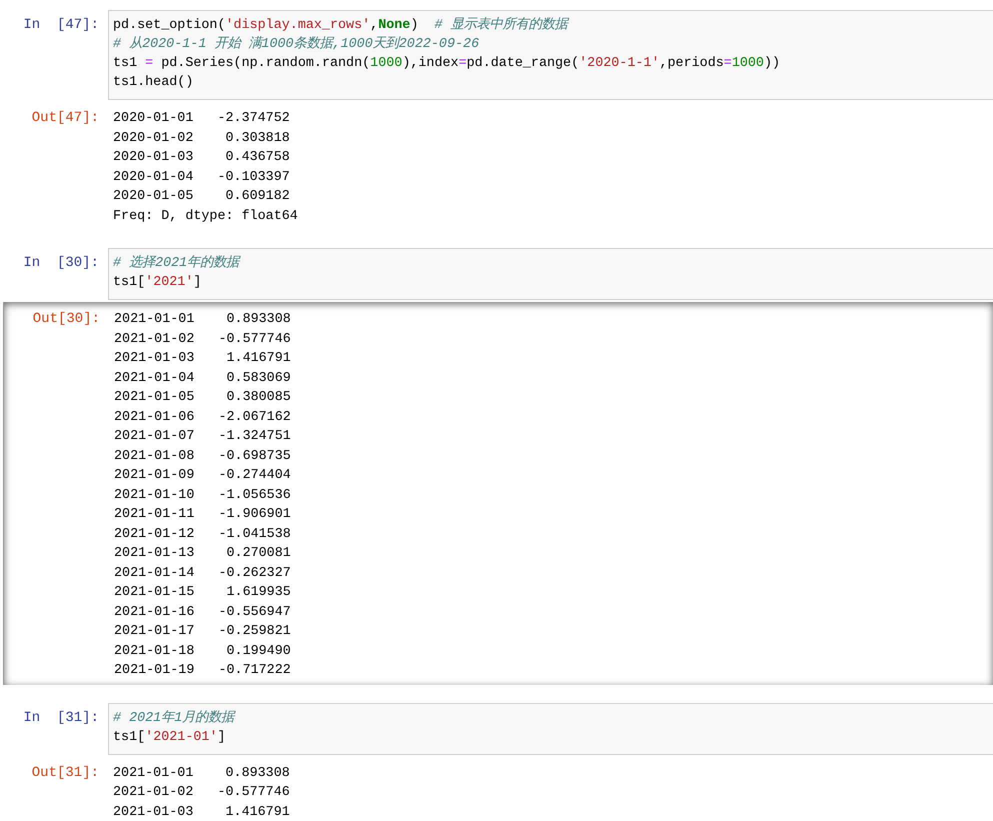  I want to click on code-input: pd.set_option('display.max_rows',None) # 显示表中所有的数据 # 从2020-1-1 开始 满1000条数据,1000天到2022-09-26 ts1 = pd.Series(np.random.randn(1000),index=pd.date_range('2020-1-1',periods=1000)) ts1.head(), so click(550, 55).